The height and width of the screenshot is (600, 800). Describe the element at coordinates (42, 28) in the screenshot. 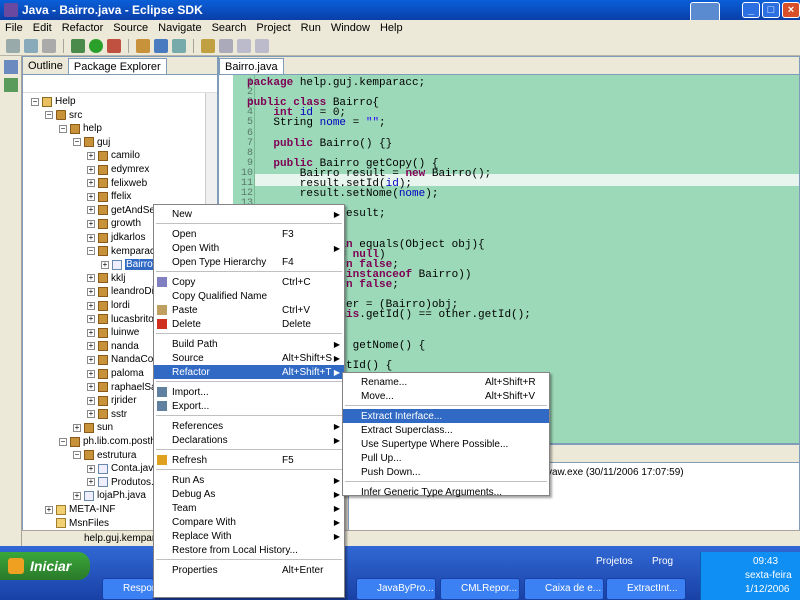

I see `menu-edit: Edit` at that location.